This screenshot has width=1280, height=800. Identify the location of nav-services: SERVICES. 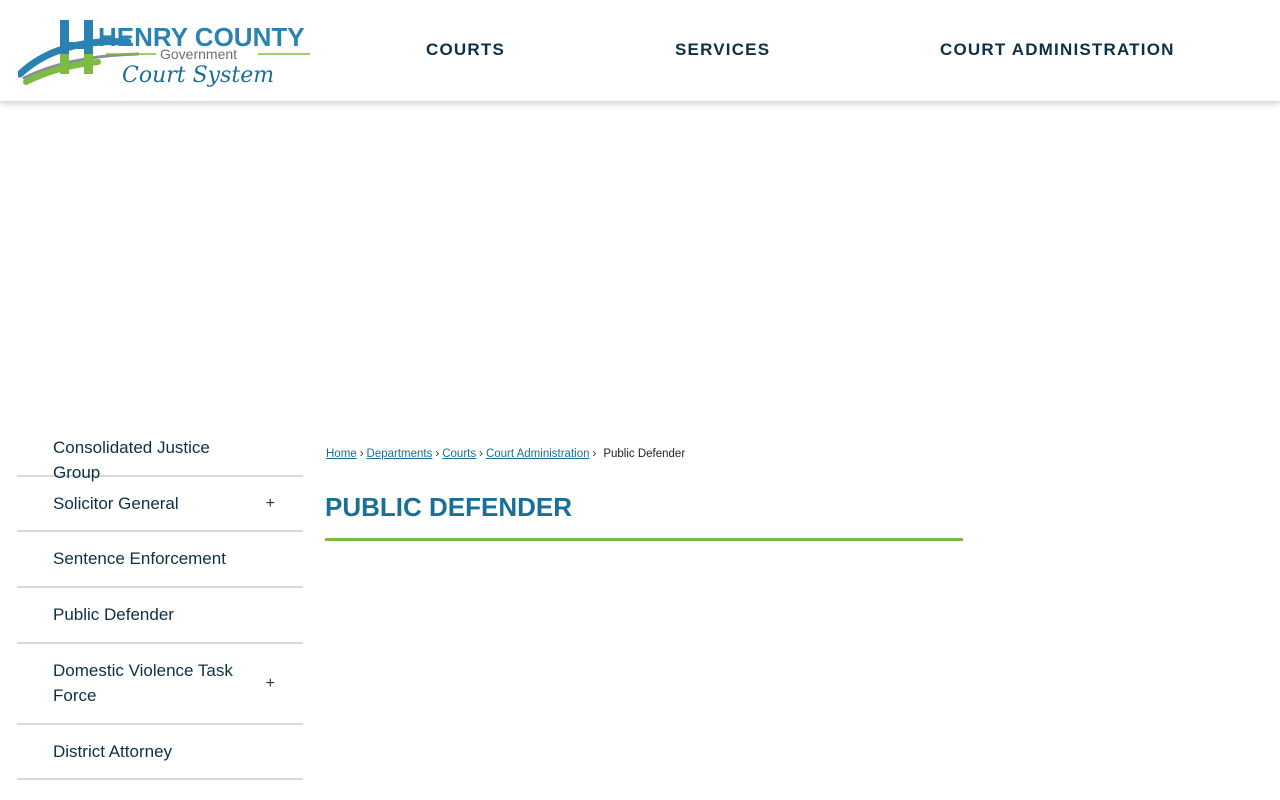
(722, 50).